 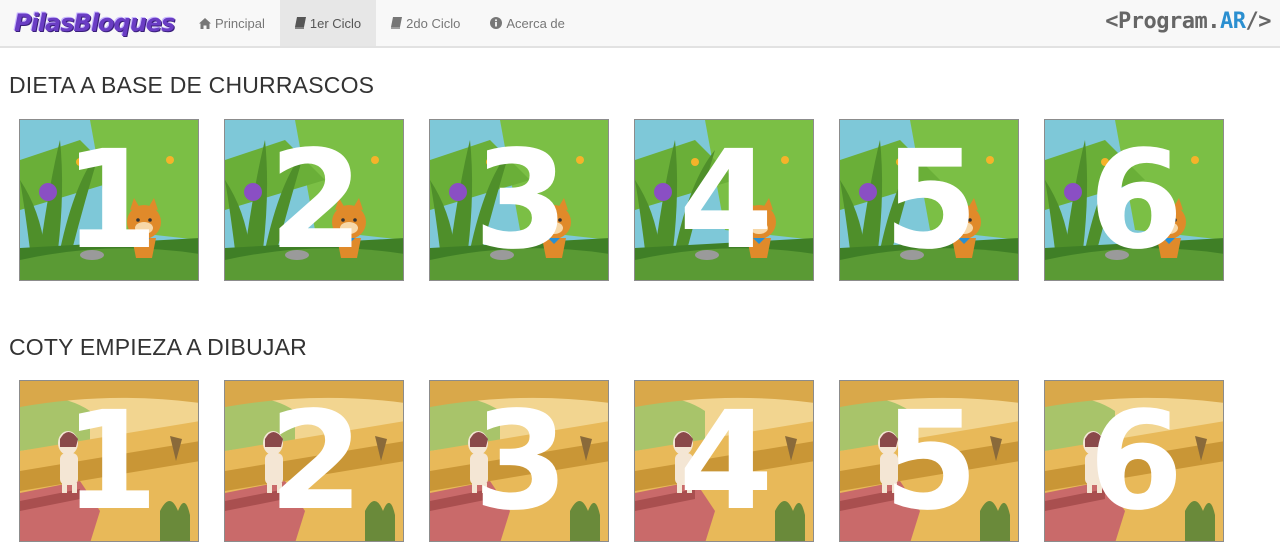 I want to click on programar-logo: <Program.AR/>, so click(x=1188, y=21).